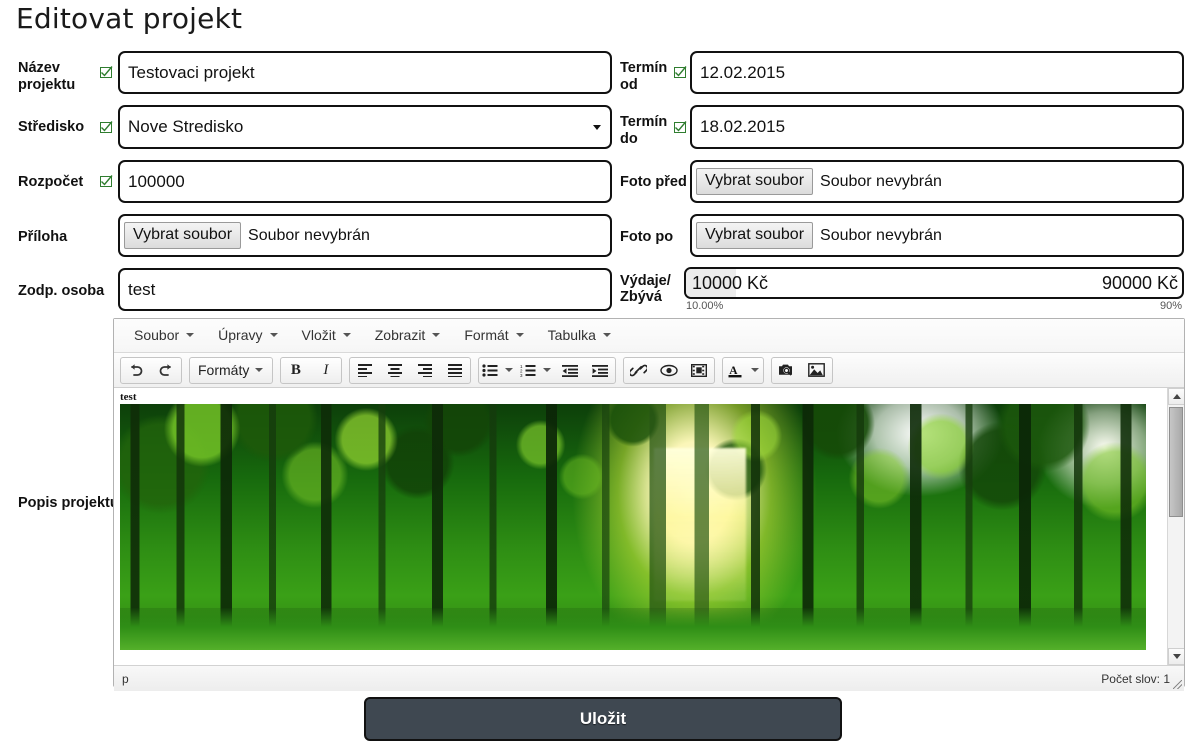 This screenshot has height=752, width=1202. What do you see at coordinates (699, 370) in the screenshot?
I see `media-icon` at bounding box center [699, 370].